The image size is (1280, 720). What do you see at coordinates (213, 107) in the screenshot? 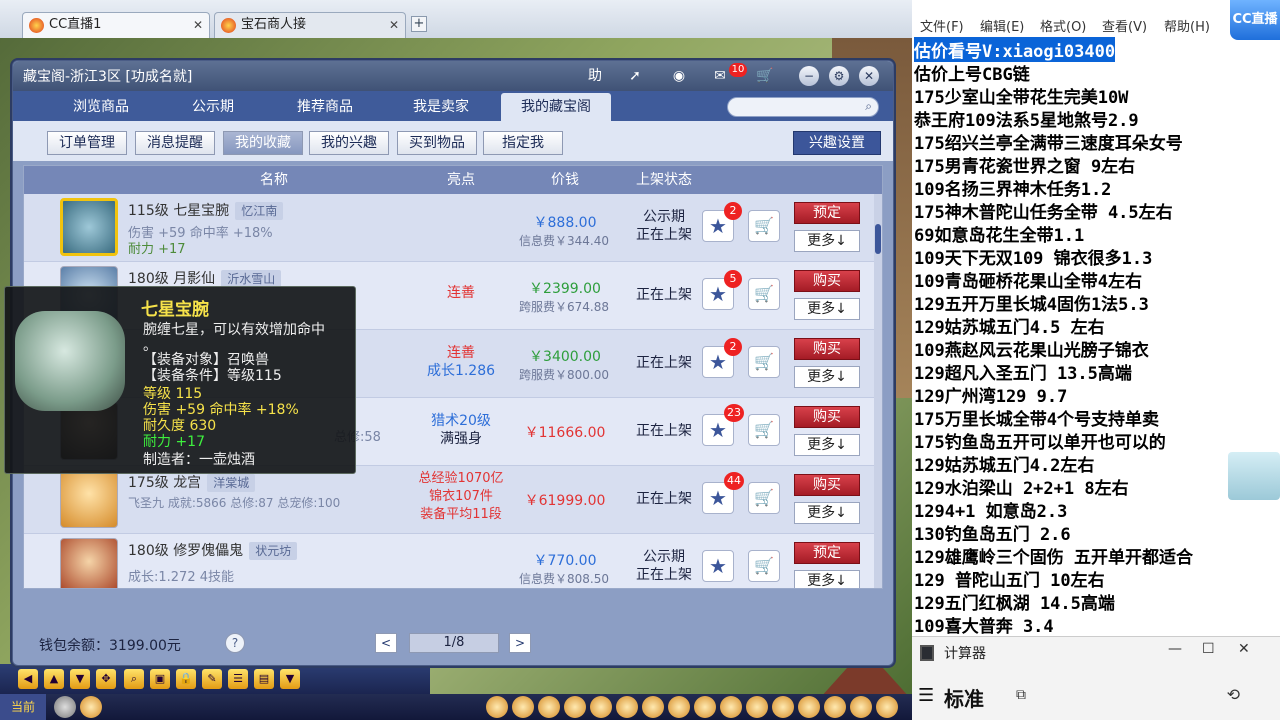
I see `tab-public: 公示期` at bounding box center [213, 107].